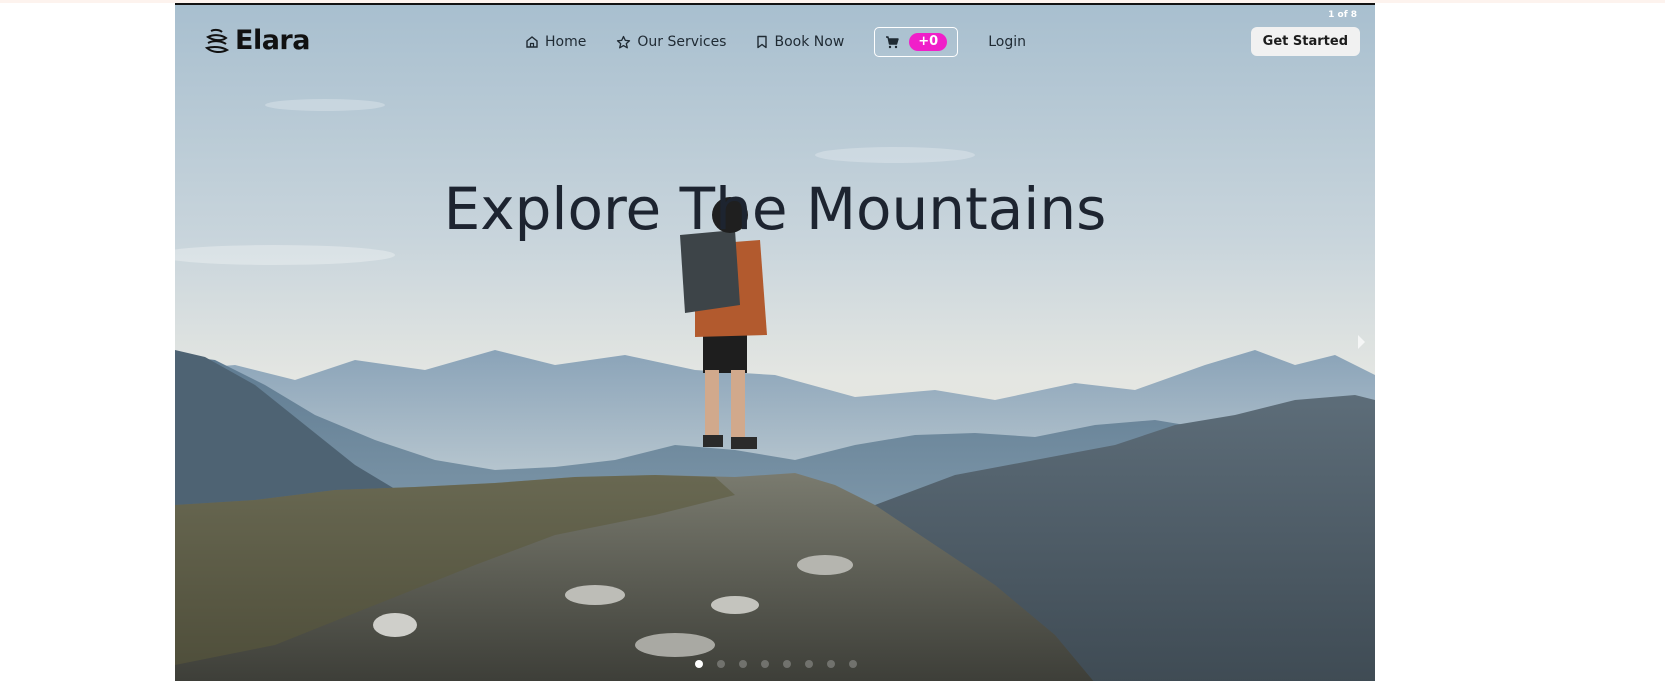  Describe the element at coordinates (624, 41) in the screenshot. I see `star-icon` at that location.